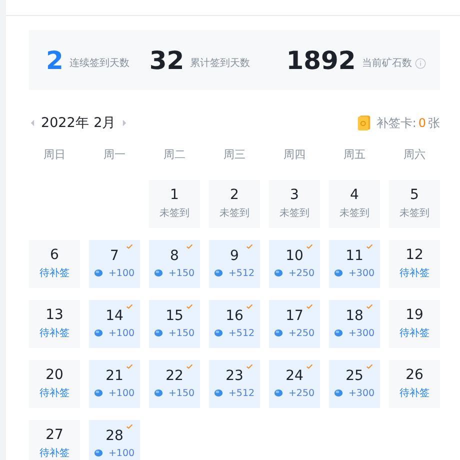 The height and width of the screenshot is (460, 460). Describe the element at coordinates (354, 264) in the screenshot. I see `day-cell: 11 +300` at that location.